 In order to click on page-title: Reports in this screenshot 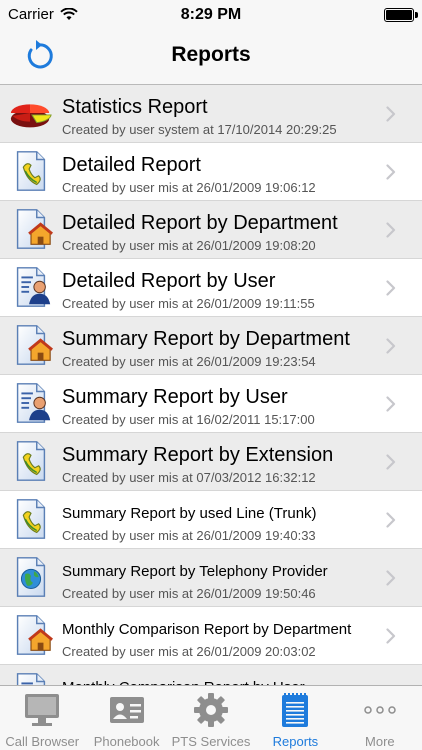, I will do `click(211, 54)`.